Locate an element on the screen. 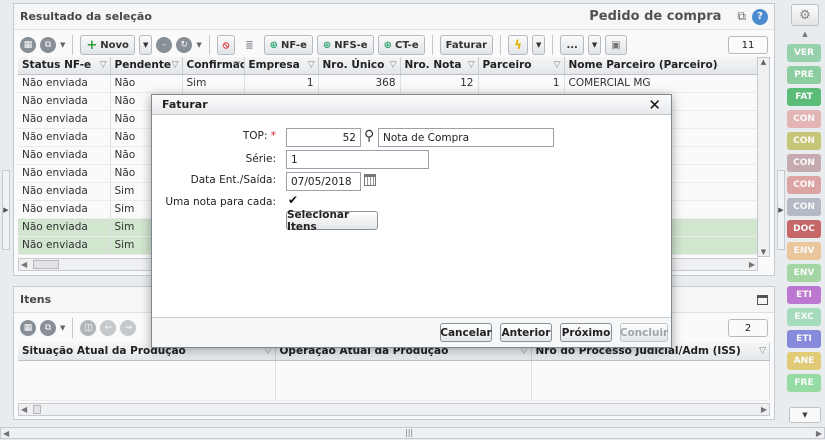  serie-label: Série: is located at coordinates (260, 159).